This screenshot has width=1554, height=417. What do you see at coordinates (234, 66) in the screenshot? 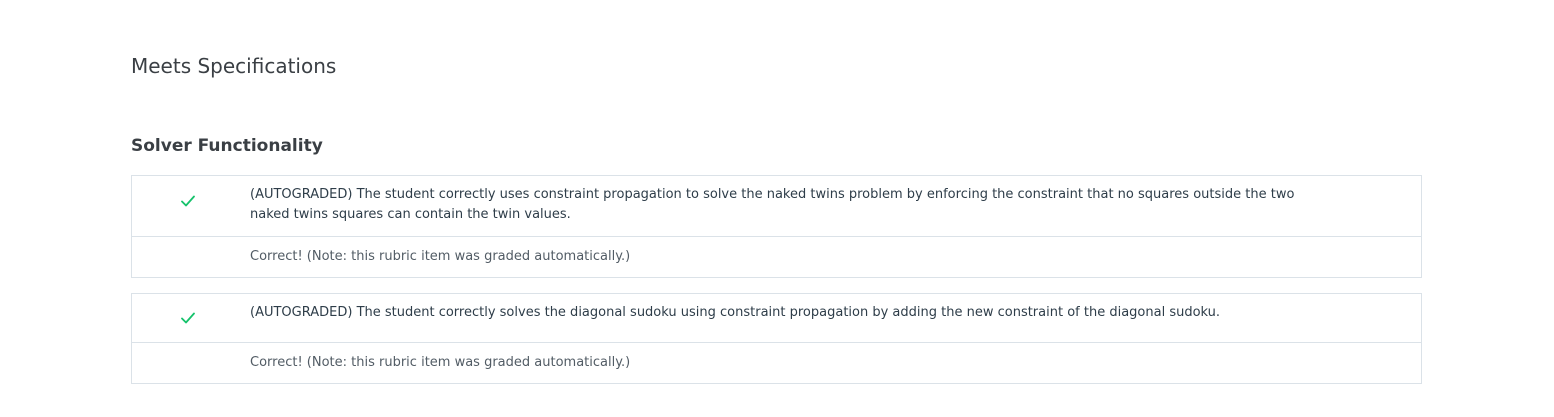
I see `page-title: Meets Specifications` at bounding box center [234, 66].